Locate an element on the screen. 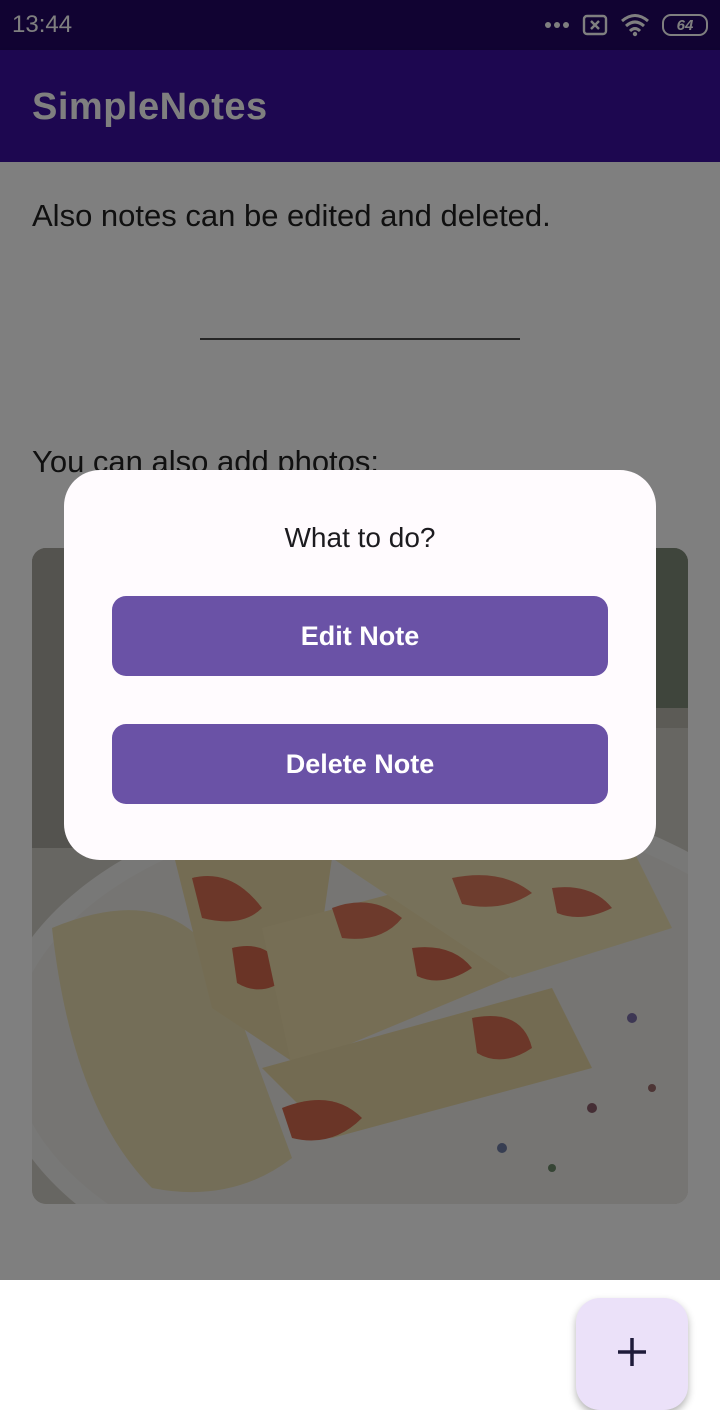  delete-note-button: Delete Note is located at coordinates (360, 764).